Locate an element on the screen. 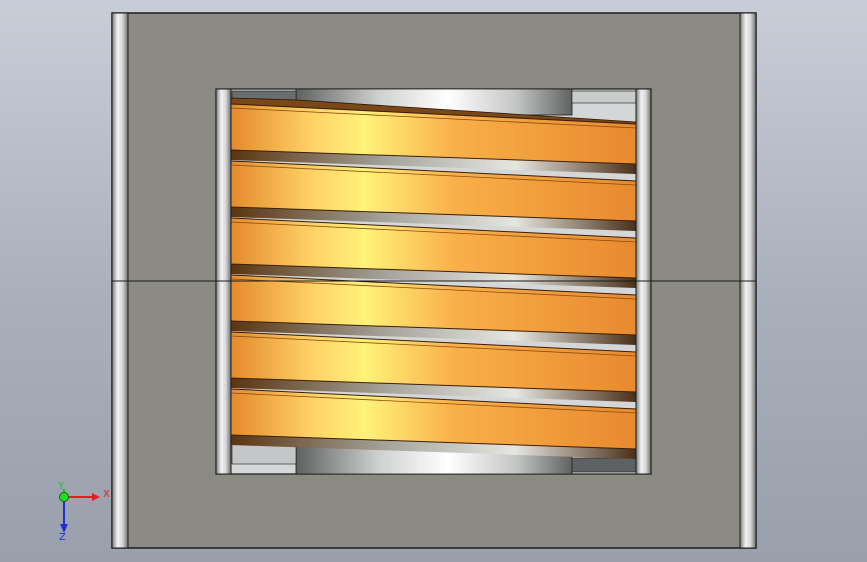 This screenshot has width=867, height=562. bobbin-pin-top-right is located at coordinates (604, 97).